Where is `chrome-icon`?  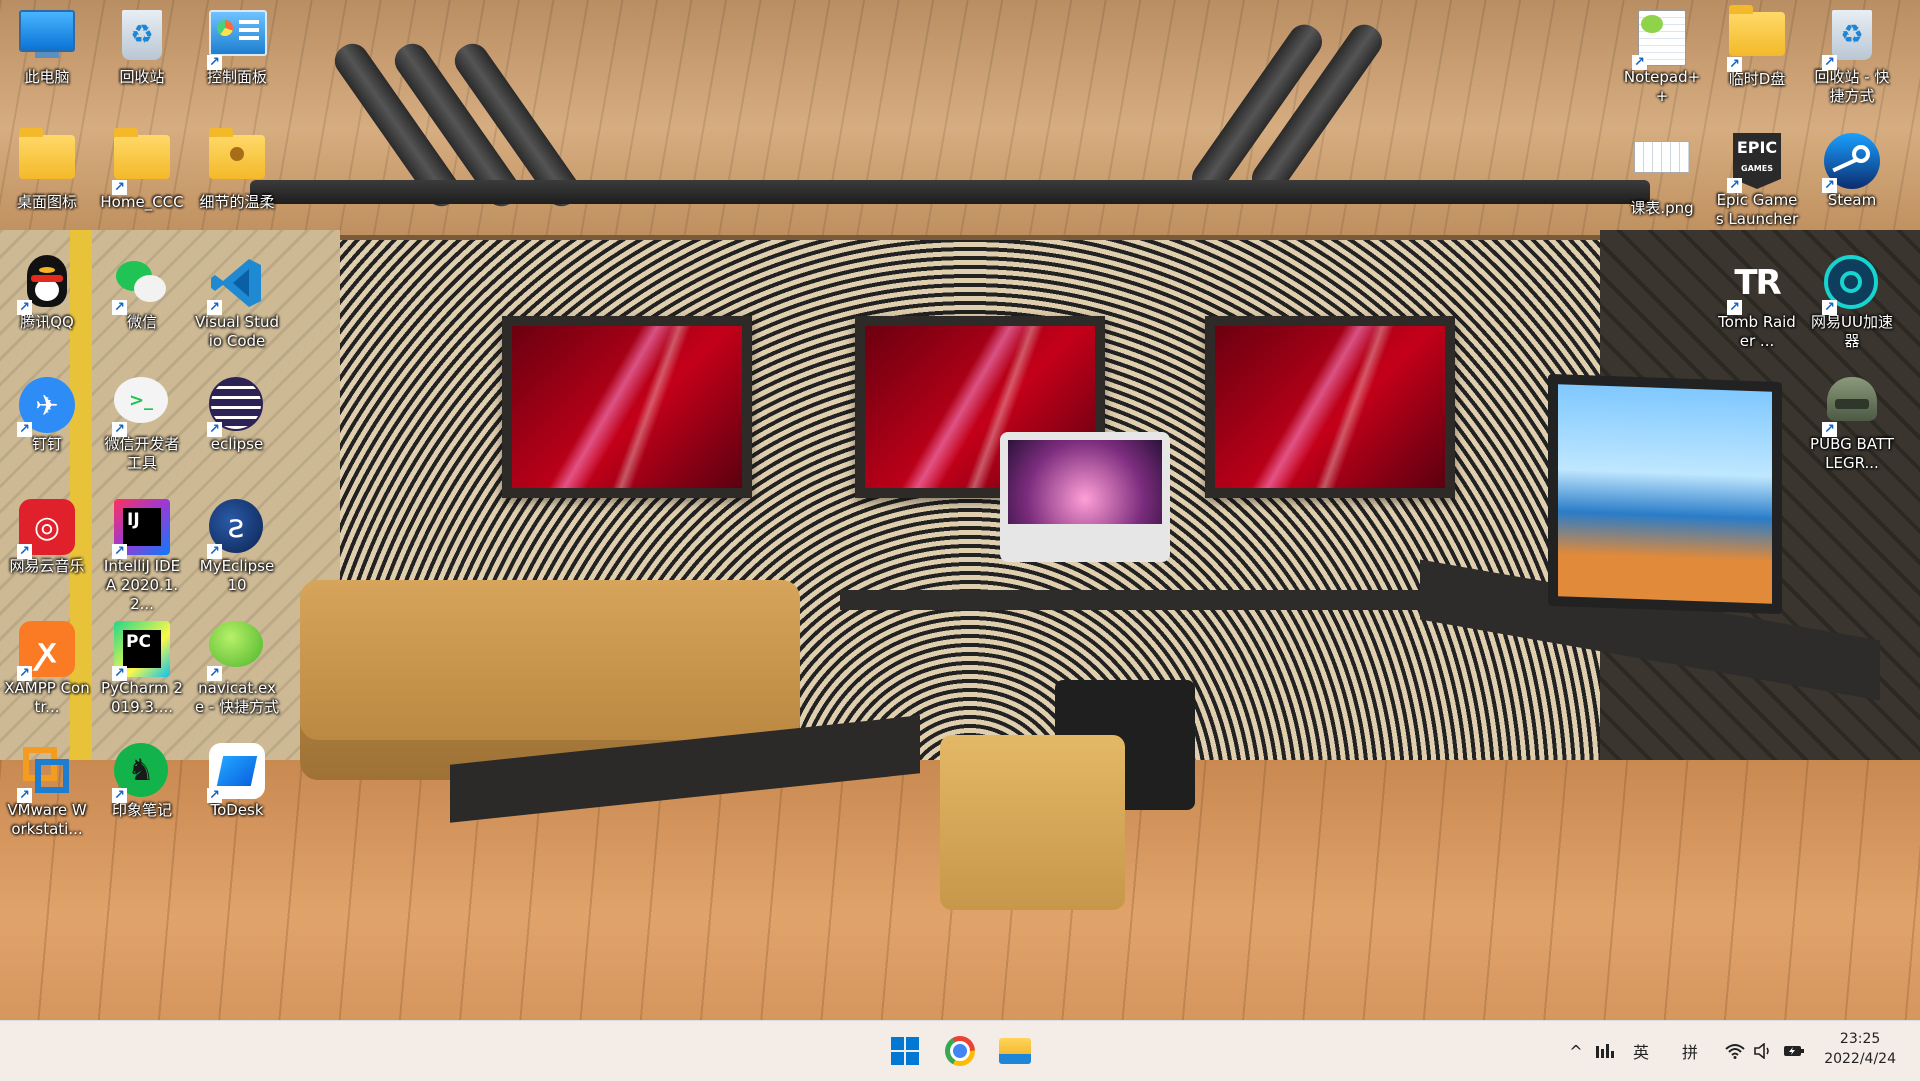 chrome-icon is located at coordinates (960, 1051).